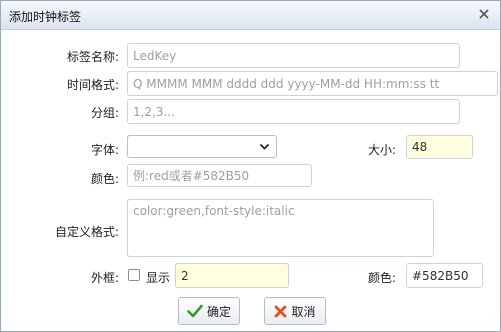 Image resolution: width=501 pixels, height=332 pixels. What do you see at coordinates (86, 232) in the screenshot?
I see `custom-format-label: 自定义格式:` at bounding box center [86, 232].